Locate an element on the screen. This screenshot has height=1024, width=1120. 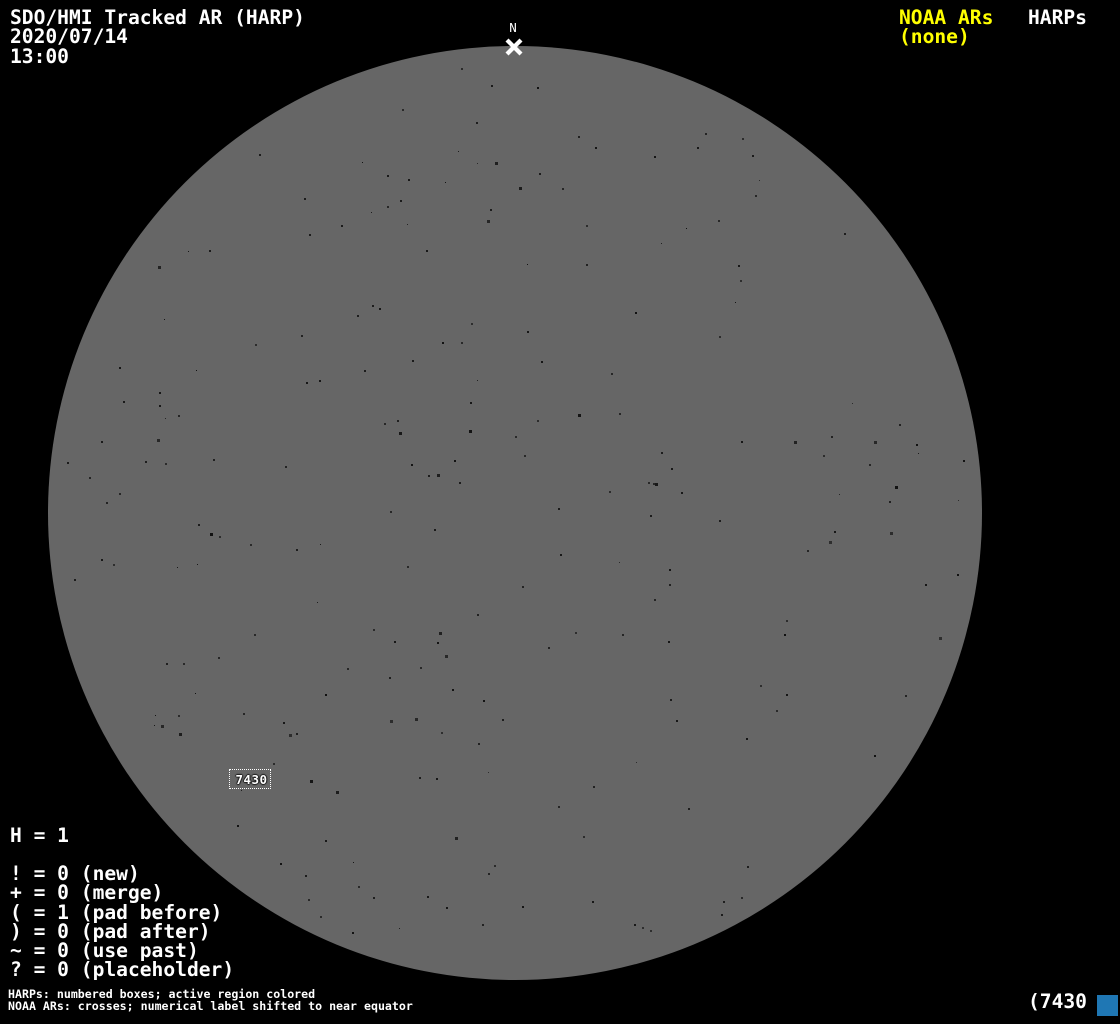
harp-ref-label: (7430 is located at coordinates (1057, 1001).